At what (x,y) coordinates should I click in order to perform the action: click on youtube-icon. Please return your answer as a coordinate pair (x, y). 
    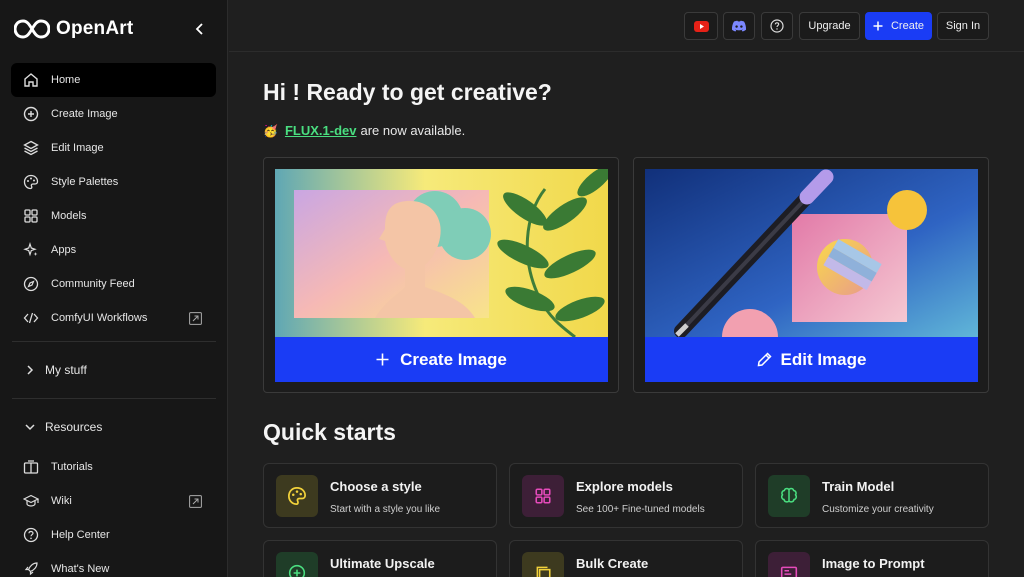
    Looking at the image, I should click on (701, 26).